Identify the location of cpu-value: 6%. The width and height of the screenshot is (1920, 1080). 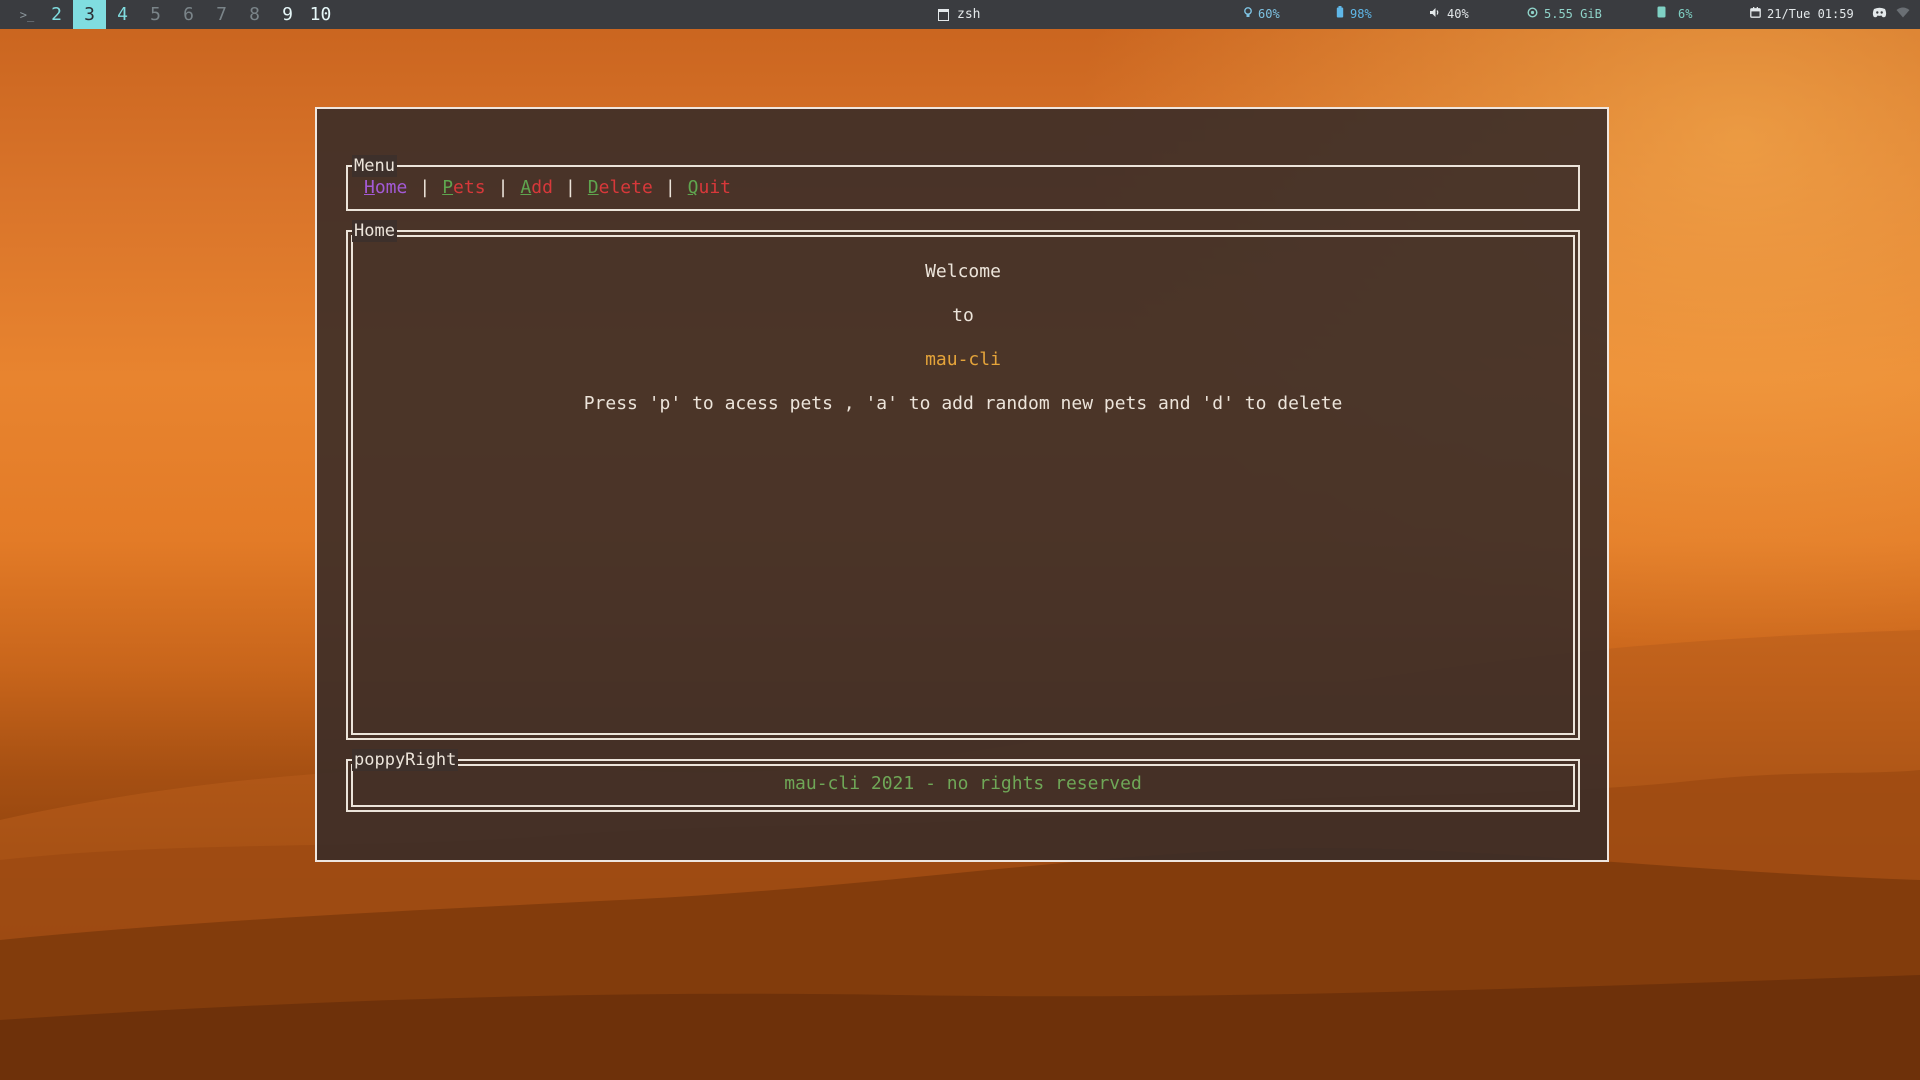
(1685, 14).